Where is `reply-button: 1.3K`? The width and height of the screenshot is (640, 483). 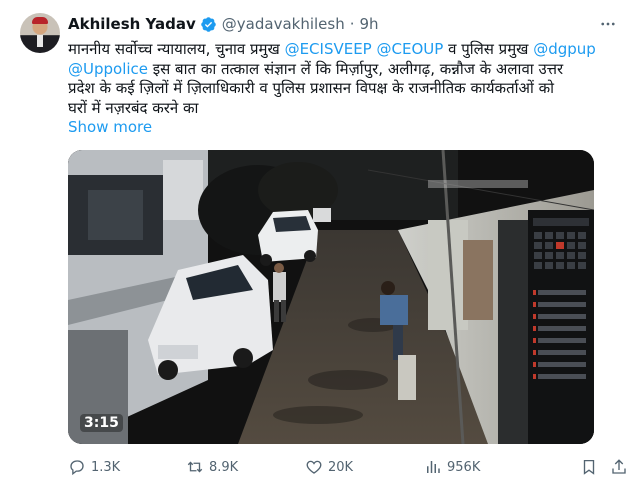 reply-button: 1.3K is located at coordinates (94, 467).